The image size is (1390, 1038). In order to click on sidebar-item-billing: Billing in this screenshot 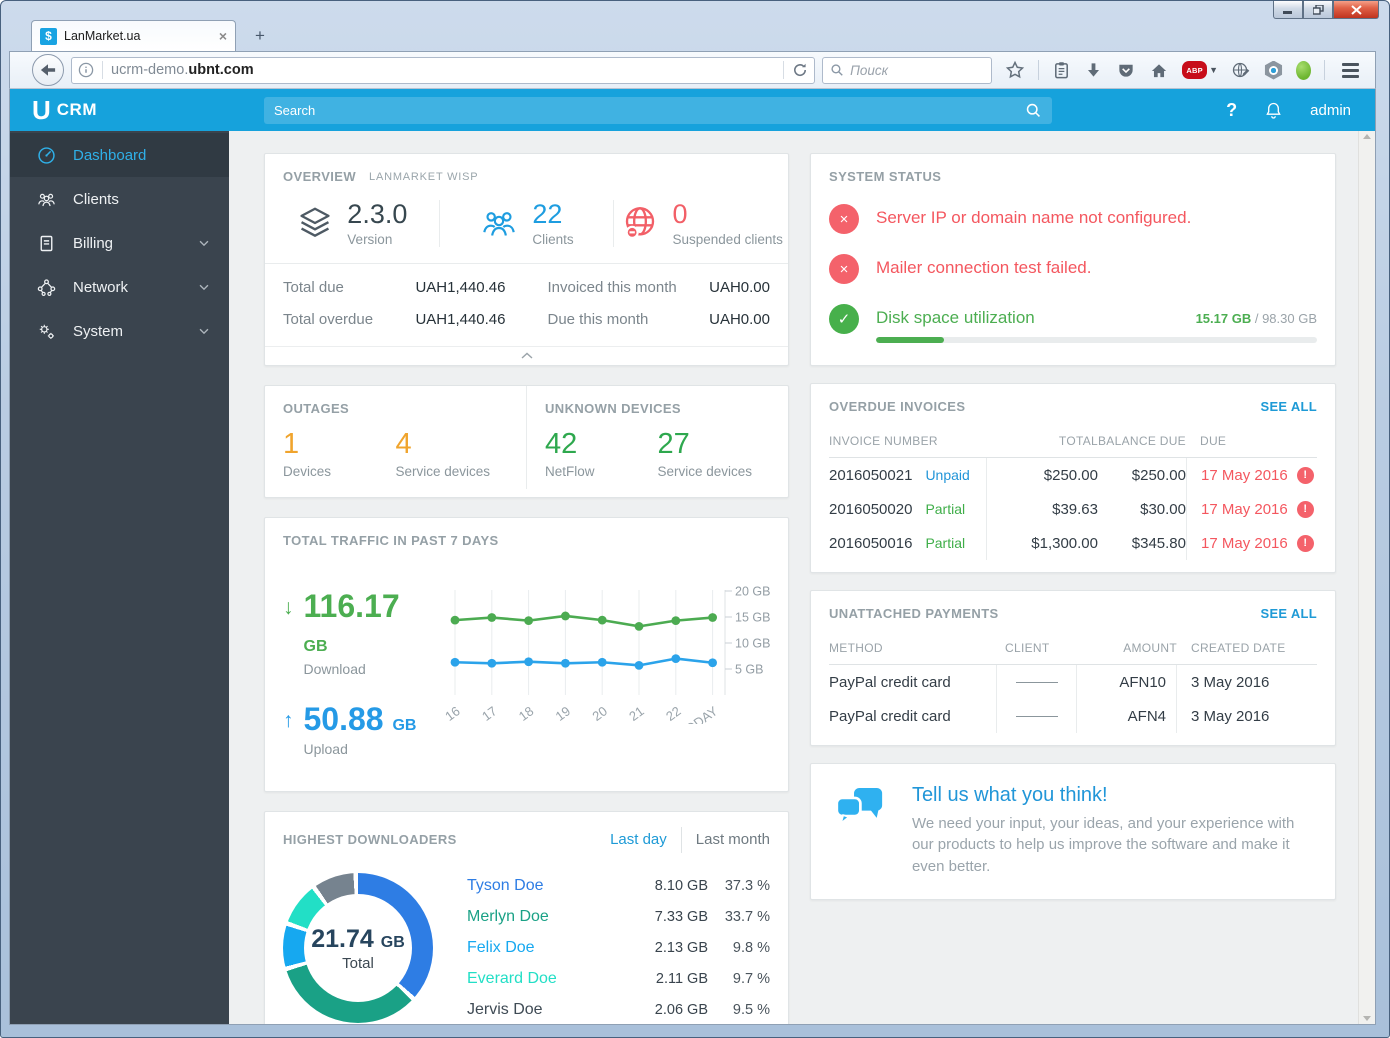, I will do `click(119, 243)`.